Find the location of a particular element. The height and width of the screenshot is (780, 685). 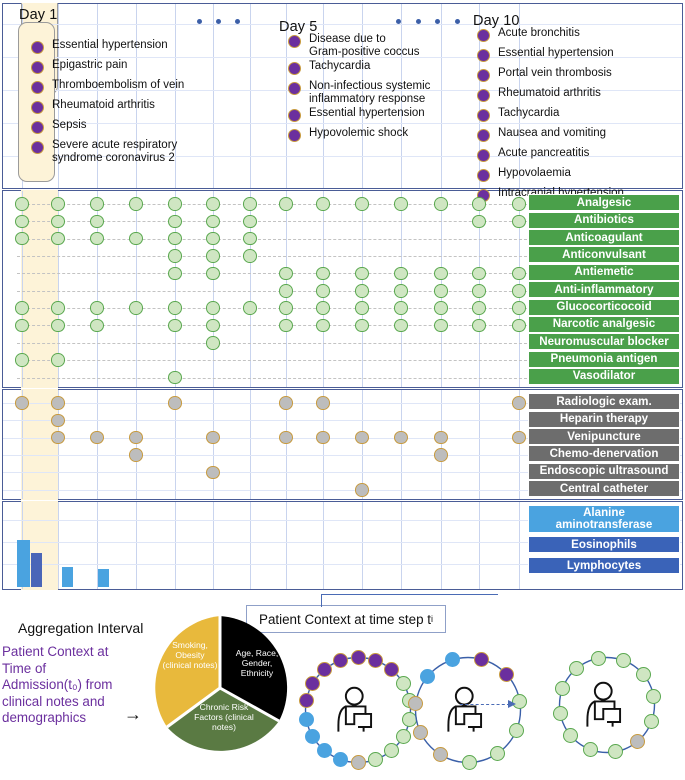

pie-label-smoking: Smoking, Obesity (clinical notes) is located at coordinates (190, 655).